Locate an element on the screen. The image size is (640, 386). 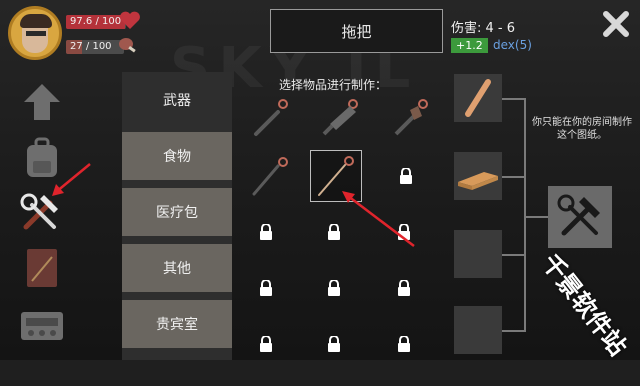
item-name: 拖把 is located at coordinates (356, 31).